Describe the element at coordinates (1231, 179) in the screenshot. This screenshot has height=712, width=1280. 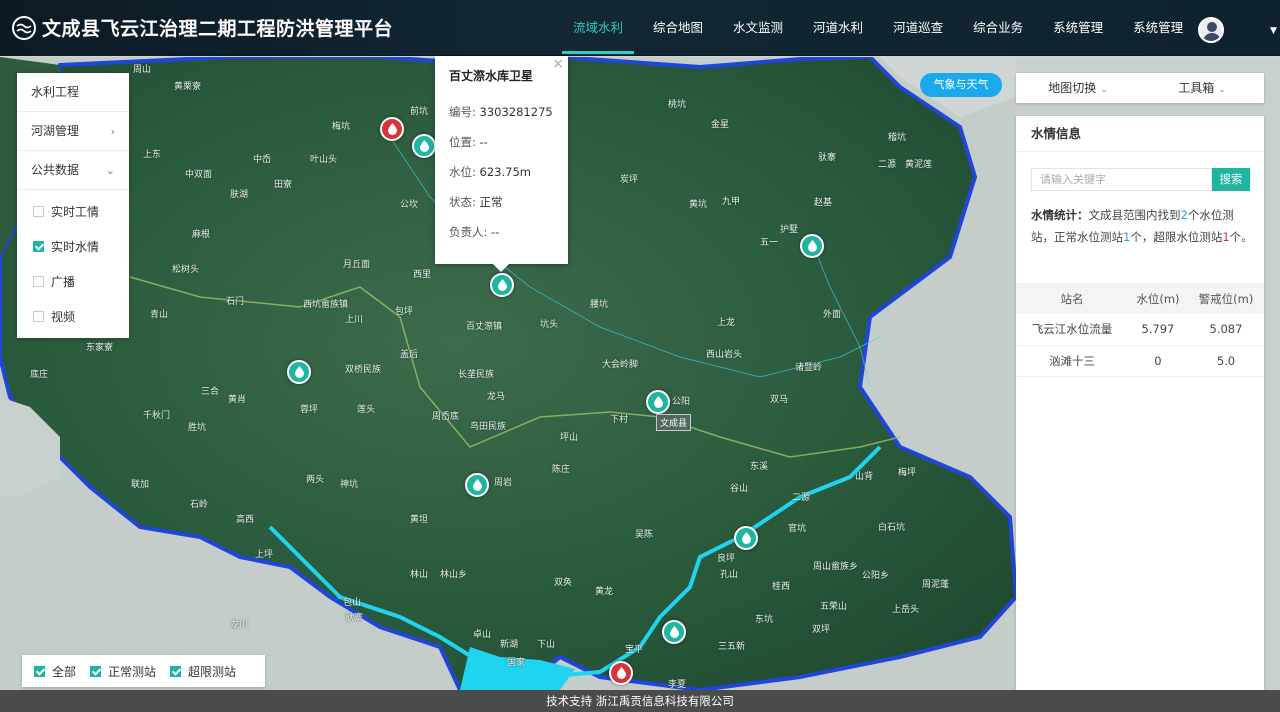
I see `search-button: 搜索` at that location.